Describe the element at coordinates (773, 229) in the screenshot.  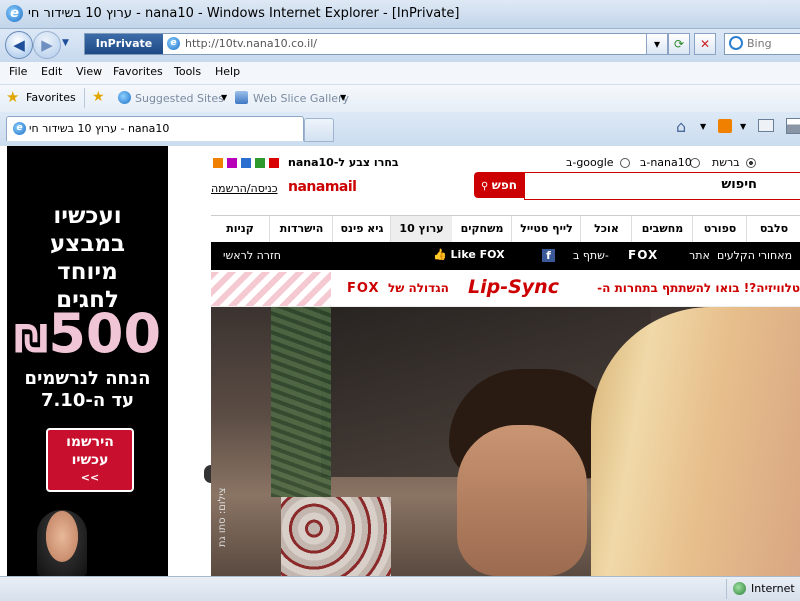
I see `nav-tab-celebs: סלבס` at that location.